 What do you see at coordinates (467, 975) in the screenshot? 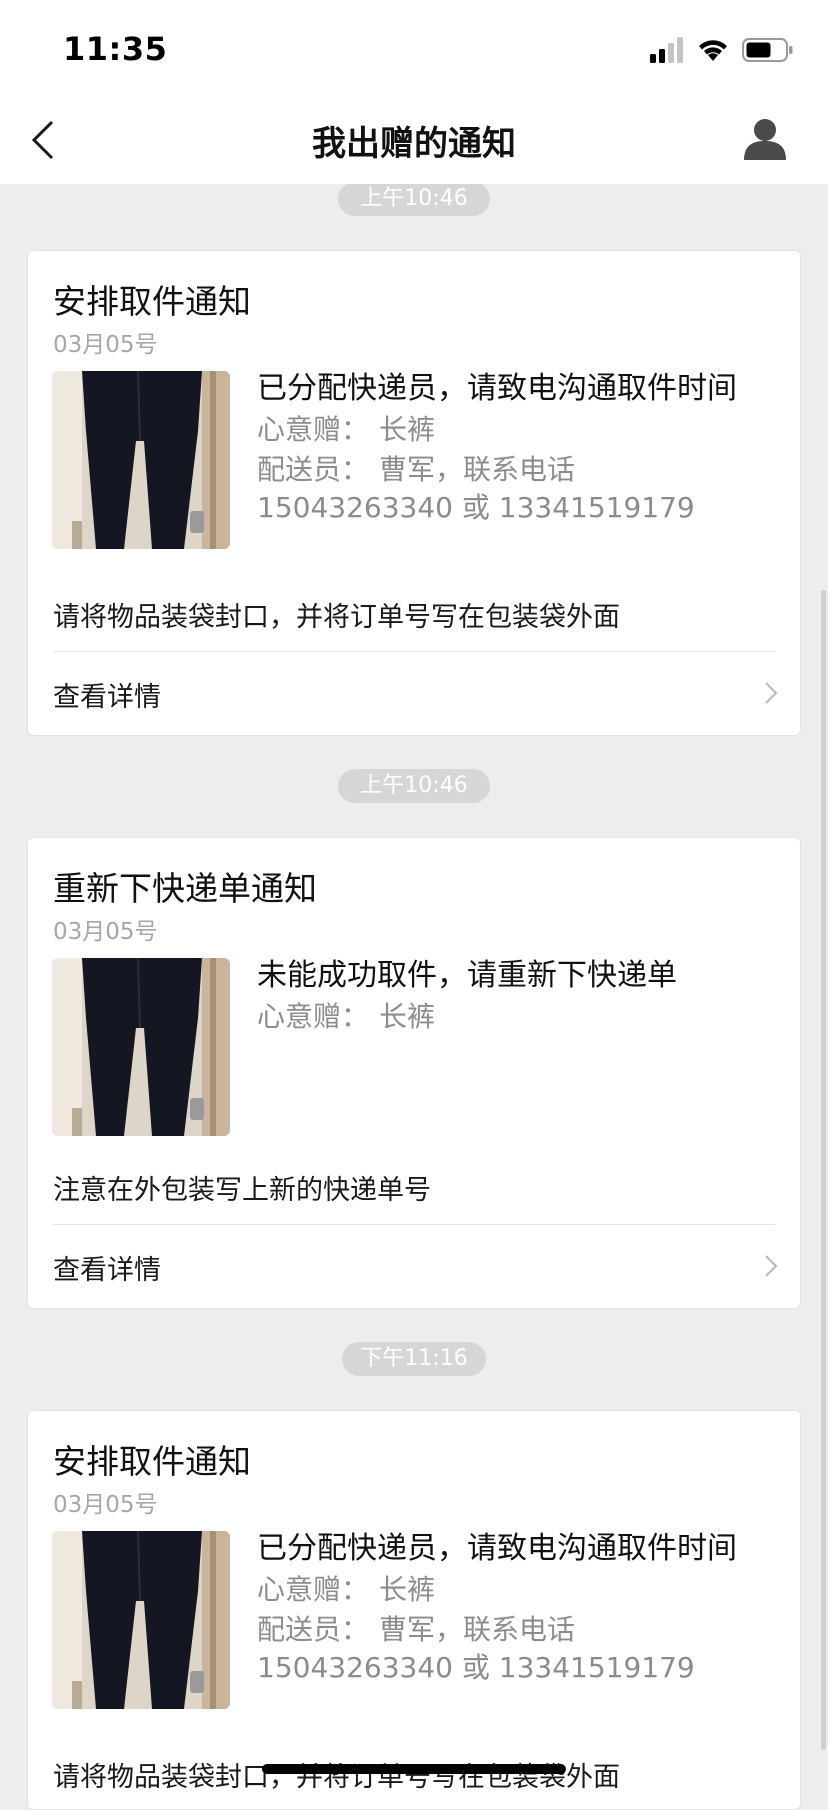
I see `notification-headline: 未能成功取件，请重新下快递单` at bounding box center [467, 975].